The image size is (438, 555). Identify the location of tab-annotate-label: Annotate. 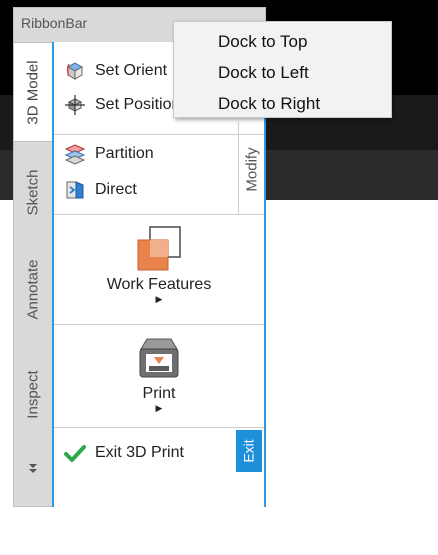
(33, 289).